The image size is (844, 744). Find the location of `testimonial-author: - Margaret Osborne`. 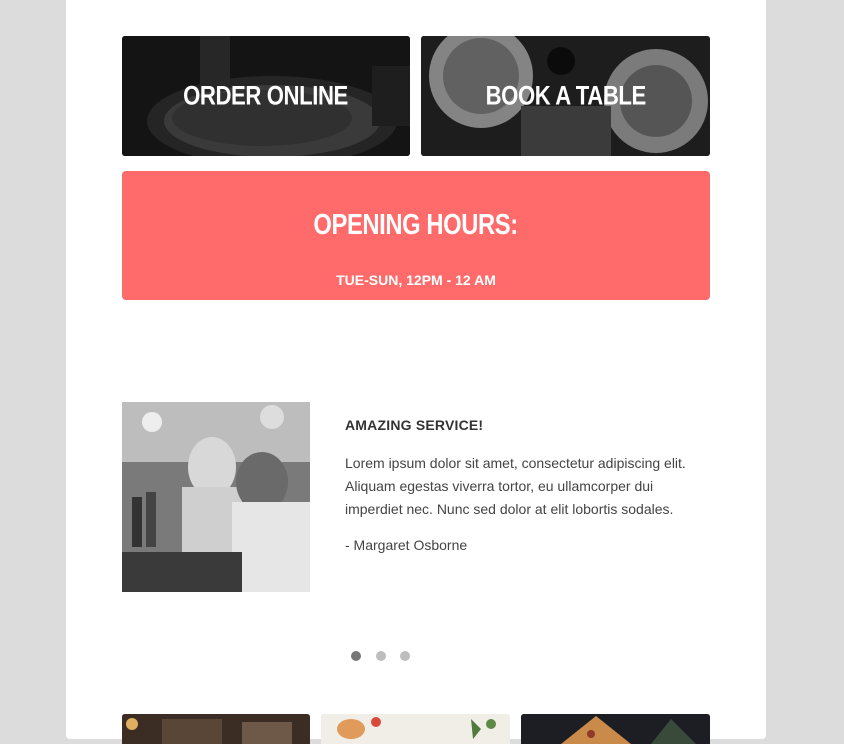

testimonial-author: - Margaret Osborne is located at coordinates (406, 545).